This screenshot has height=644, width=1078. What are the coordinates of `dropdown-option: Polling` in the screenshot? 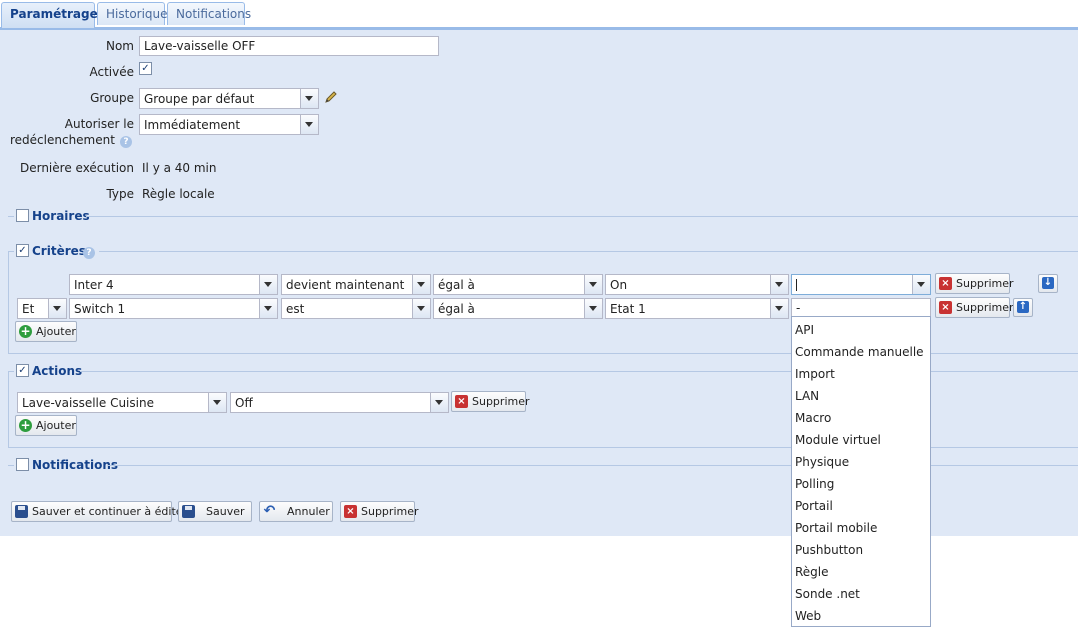 It's located at (814, 484).